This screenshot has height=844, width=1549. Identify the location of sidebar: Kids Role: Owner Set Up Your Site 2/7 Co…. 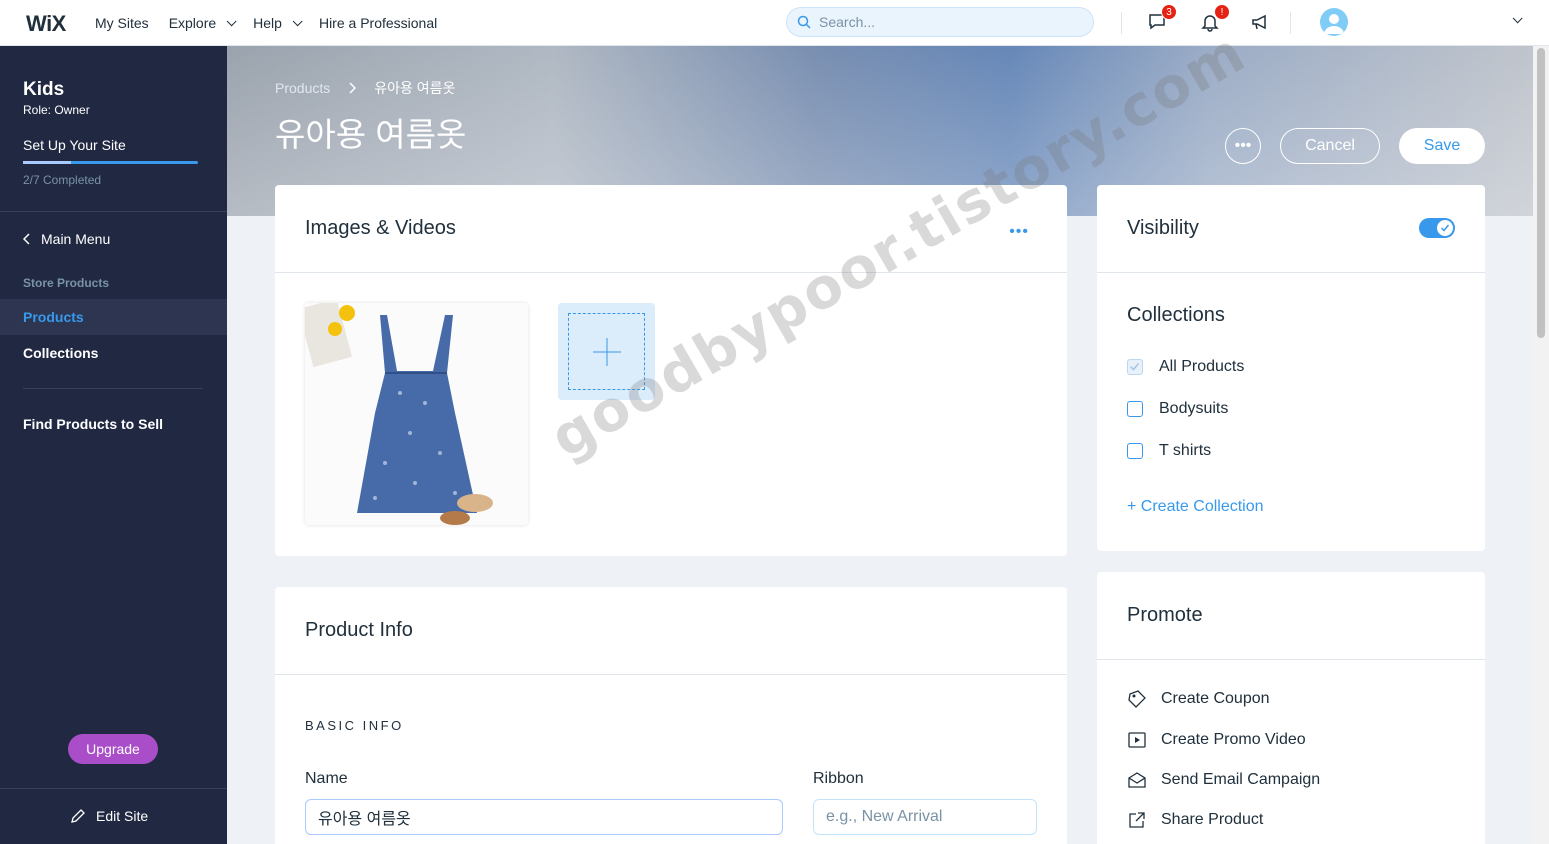
(113, 445).